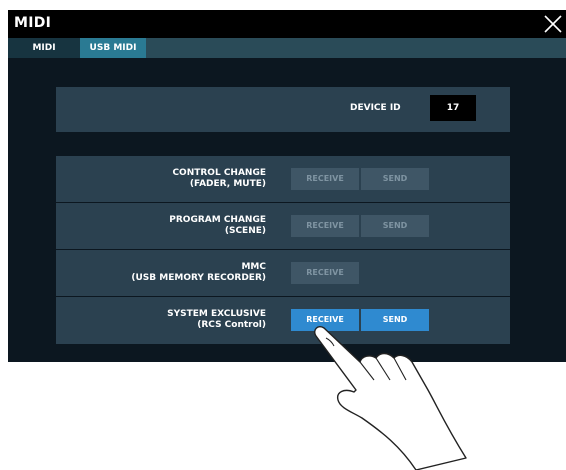 Image resolution: width=566 pixels, height=470 pixels. Describe the element at coordinates (283, 273) in the screenshot. I see `row-mmc: MMC (USB MEMORY RECORDER) RECEIVE` at that location.